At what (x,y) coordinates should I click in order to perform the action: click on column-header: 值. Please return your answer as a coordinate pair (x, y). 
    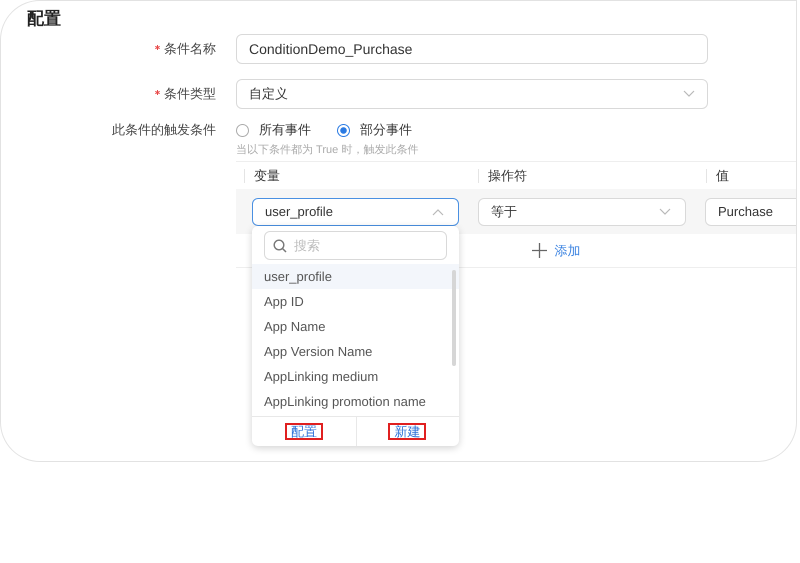
    Looking at the image, I should click on (717, 175).